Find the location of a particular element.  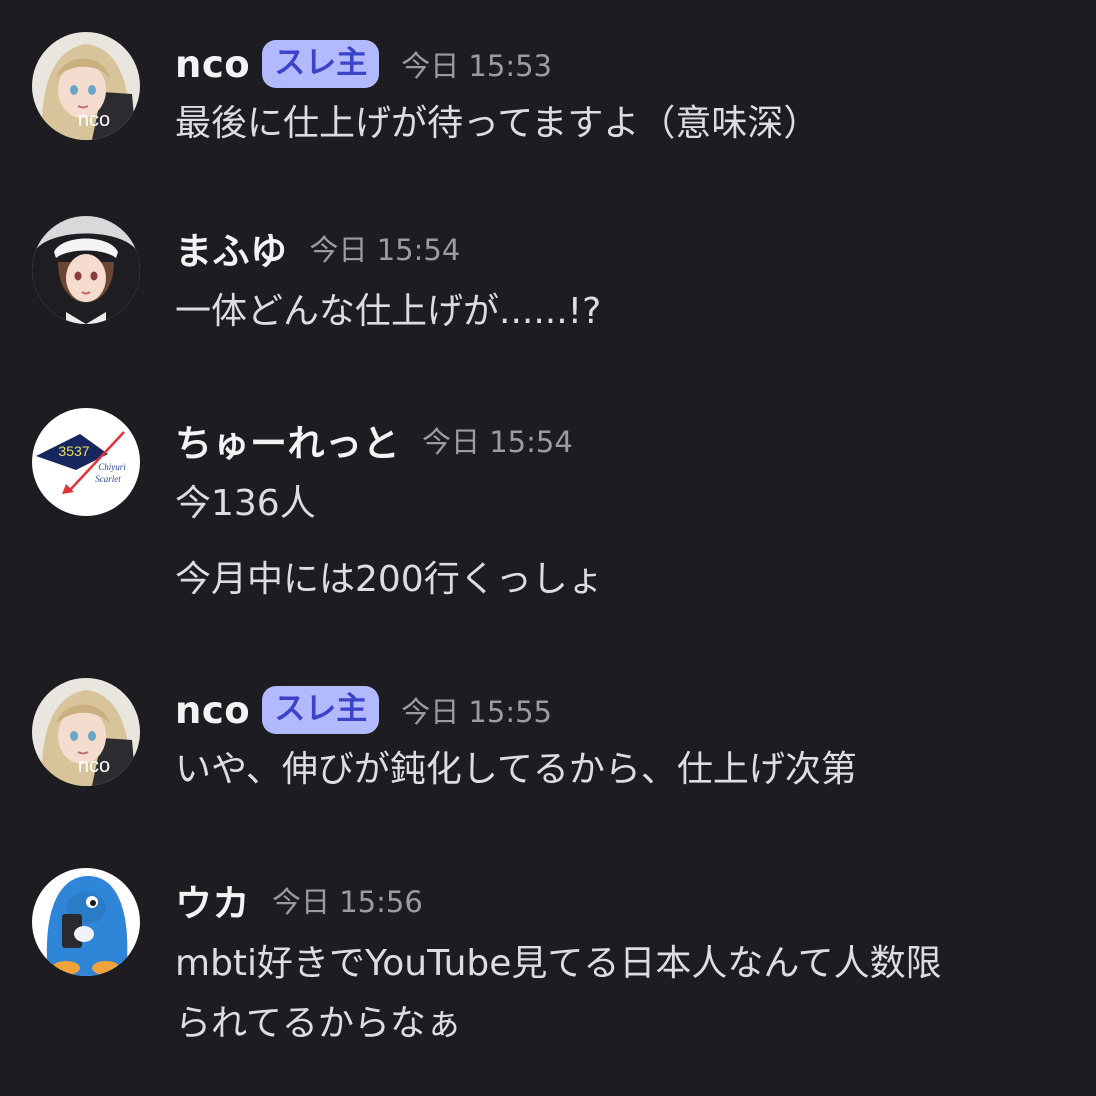

message-content: nco スレ主 今日 15:55 いや、伸びが鈍化してるから、仕上げ次第 is located at coordinates (623, 736).